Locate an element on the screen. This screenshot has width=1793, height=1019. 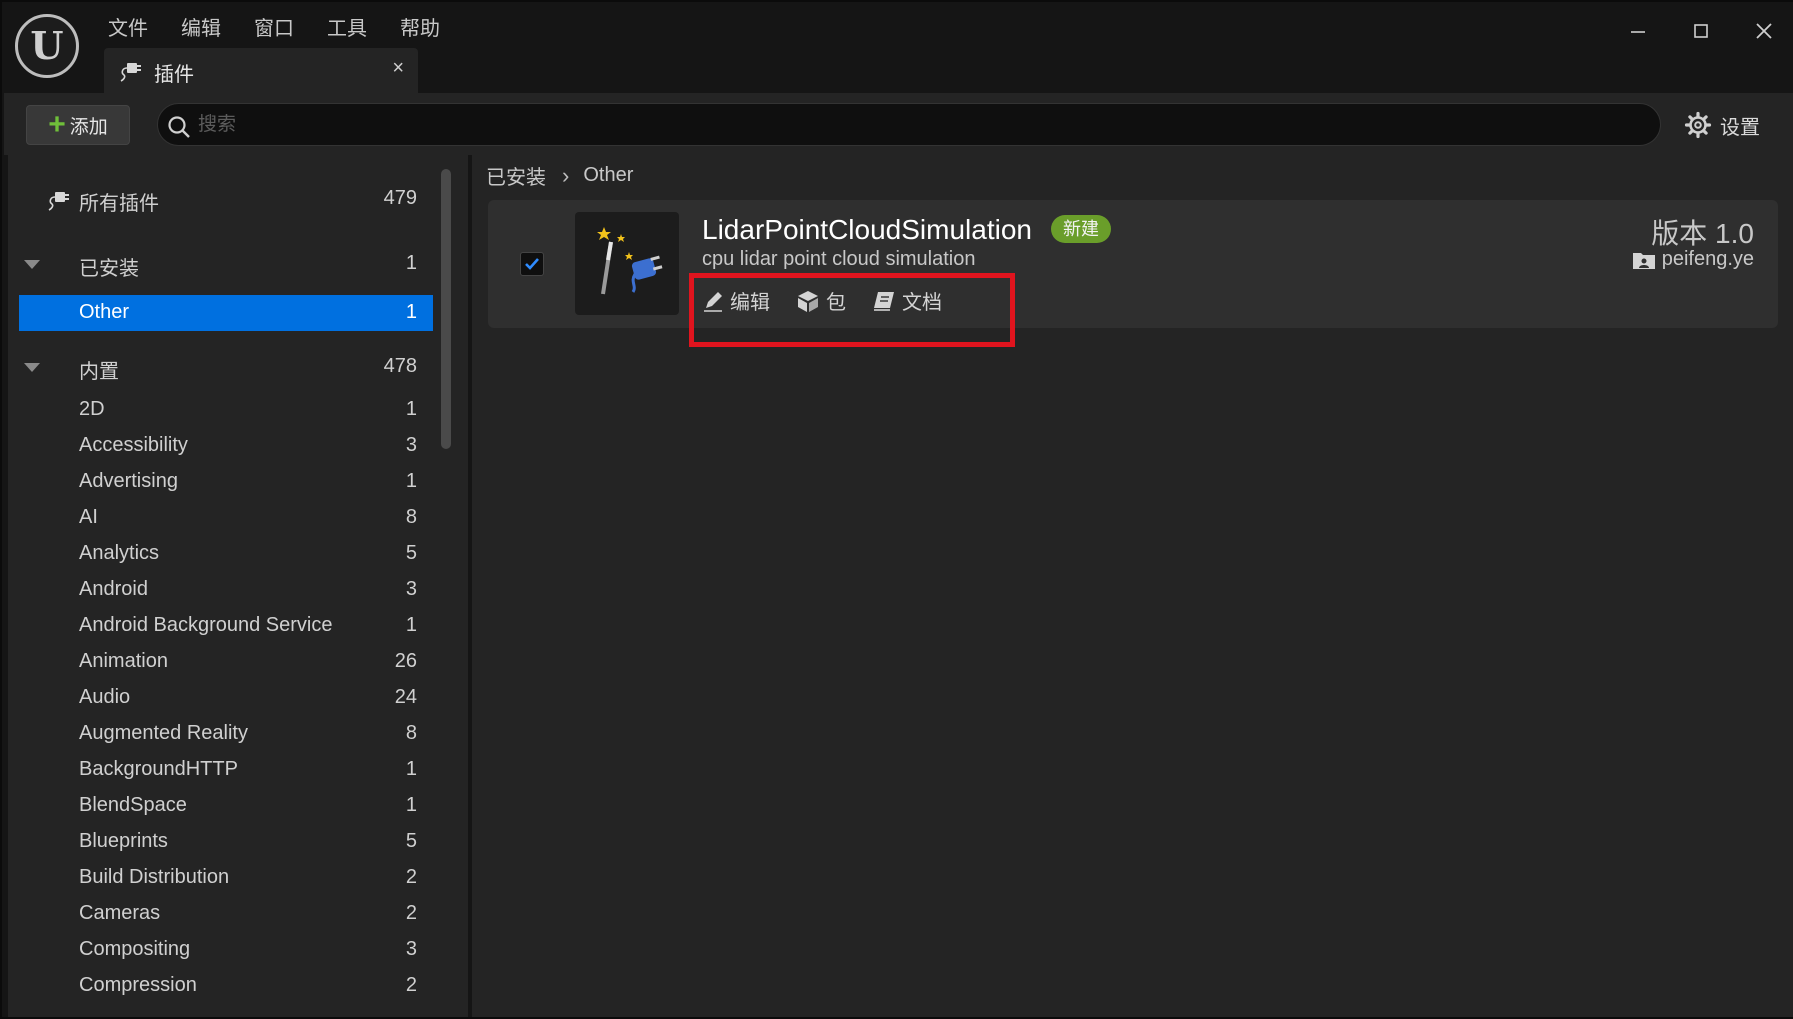
sidebar-category-item: Blueprints 5 is located at coordinates (220, 842).